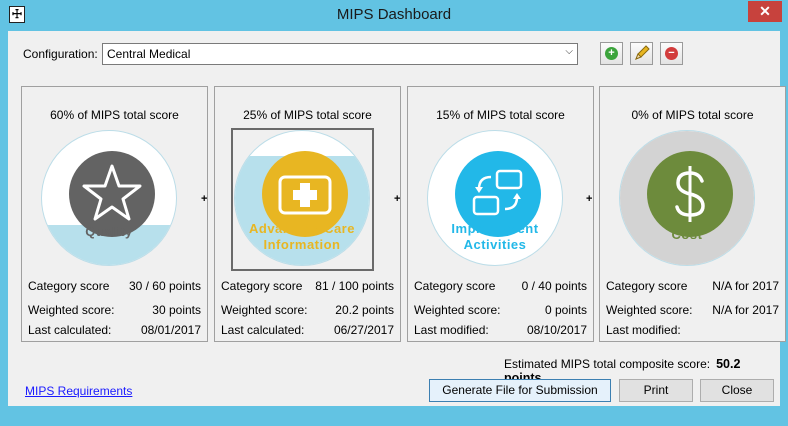  Describe the element at coordinates (109, 231) in the screenshot. I see `category-name: Quality` at that location.